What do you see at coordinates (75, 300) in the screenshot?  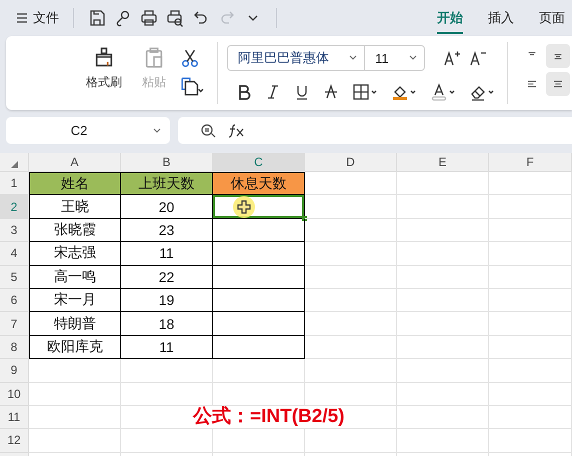 I see `table-cell: 宋一月` at bounding box center [75, 300].